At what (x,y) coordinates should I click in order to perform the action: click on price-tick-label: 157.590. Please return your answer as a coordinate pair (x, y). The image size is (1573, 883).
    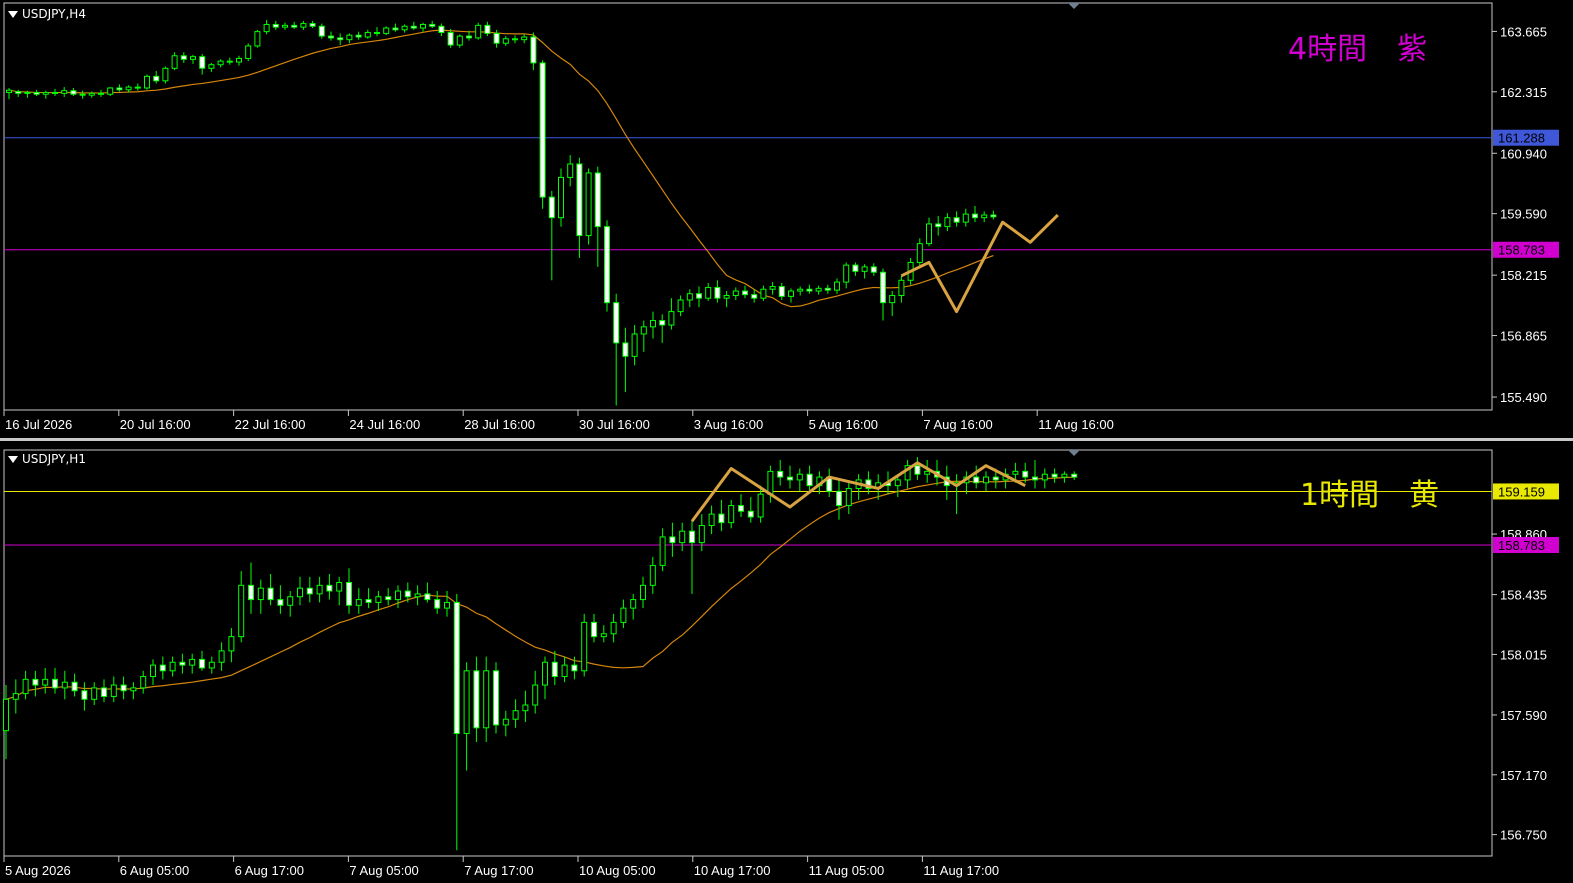
    Looking at the image, I should click on (1523, 715).